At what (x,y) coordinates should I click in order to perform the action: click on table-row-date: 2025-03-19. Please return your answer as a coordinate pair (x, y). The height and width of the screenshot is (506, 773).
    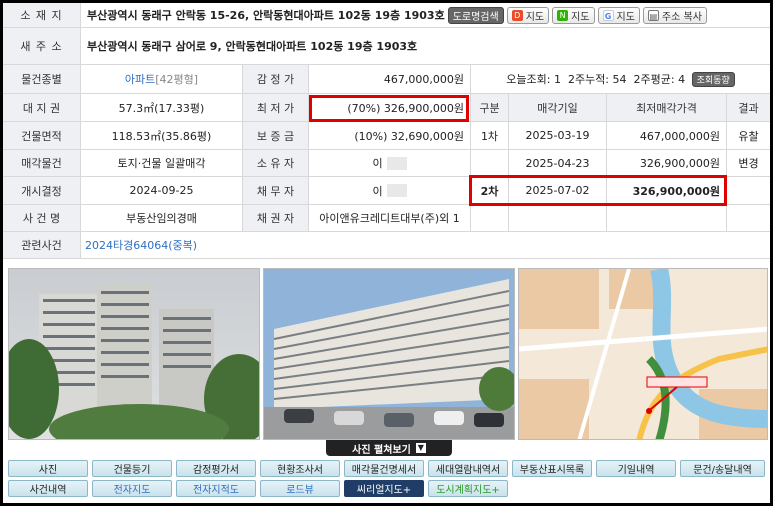
    Looking at the image, I should click on (558, 136).